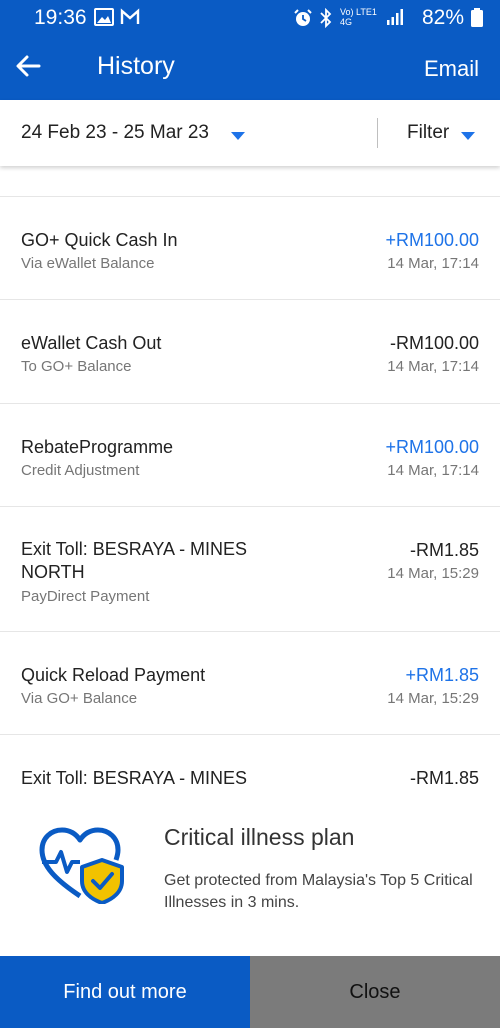 The width and height of the screenshot is (500, 1028). I want to click on alarm-icon, so click(303, 20).